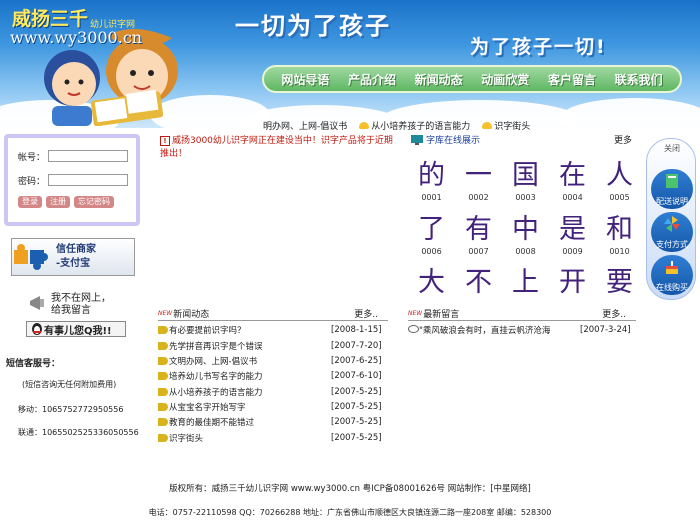 The image size is (700, 520). Describe the element at coordinates (270, 345) in the screenshot. I see `news-item: 先学拼音再识字是个错误 [2007-7-20]` at that location.